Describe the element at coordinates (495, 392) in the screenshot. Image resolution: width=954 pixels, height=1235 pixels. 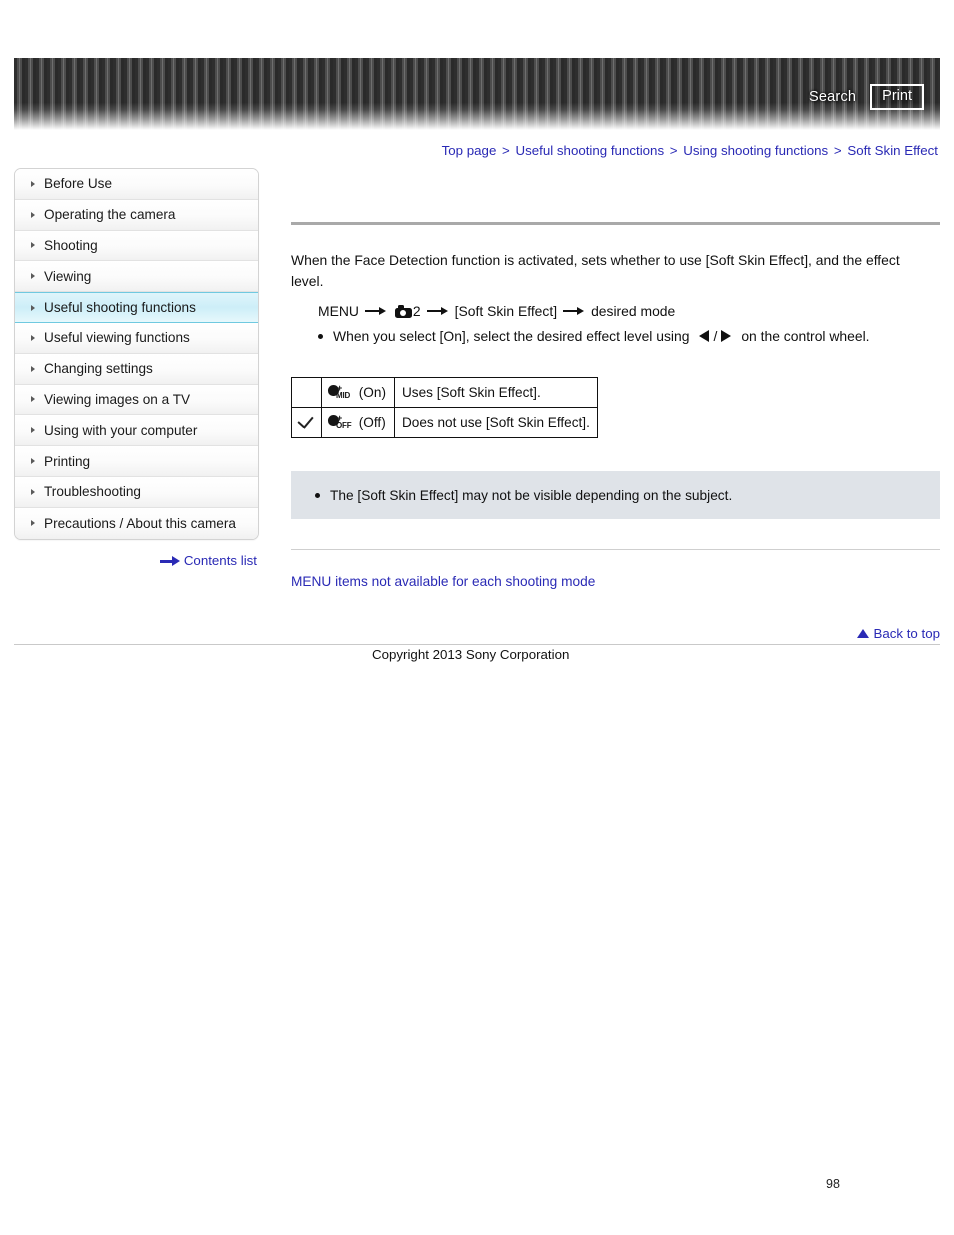
I see `option-description: Uses [Soft Skin Effect].` at that location.